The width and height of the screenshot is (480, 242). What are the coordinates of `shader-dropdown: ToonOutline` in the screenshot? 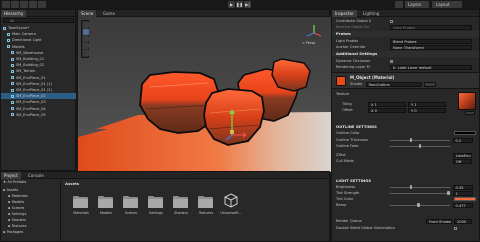 It's located at (394, 84).